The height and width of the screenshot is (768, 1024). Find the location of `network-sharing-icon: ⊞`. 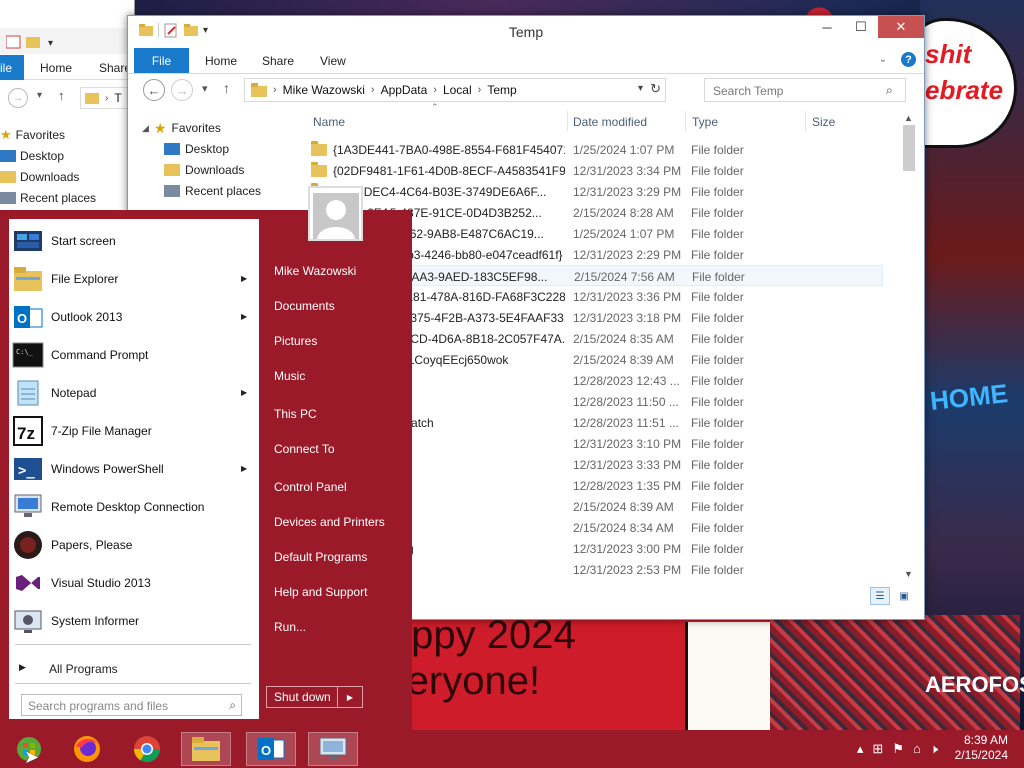

network-sharing-icon: ⊞ is located at coordinates (877, 749).